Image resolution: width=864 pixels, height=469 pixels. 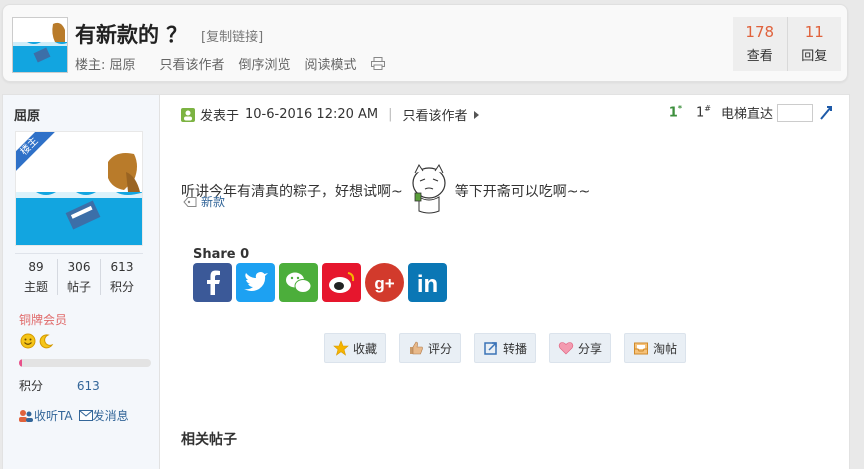 I want to click on rank-progress-fill, so click(x=20, y=363).